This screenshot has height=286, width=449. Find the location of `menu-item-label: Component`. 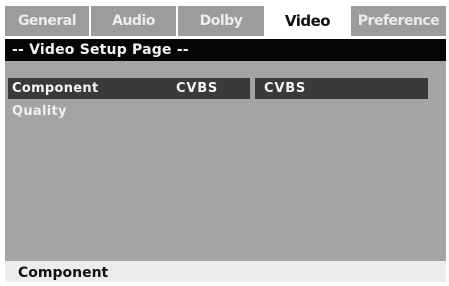

menu-item-label: Component is located at coordinates (55, 88).